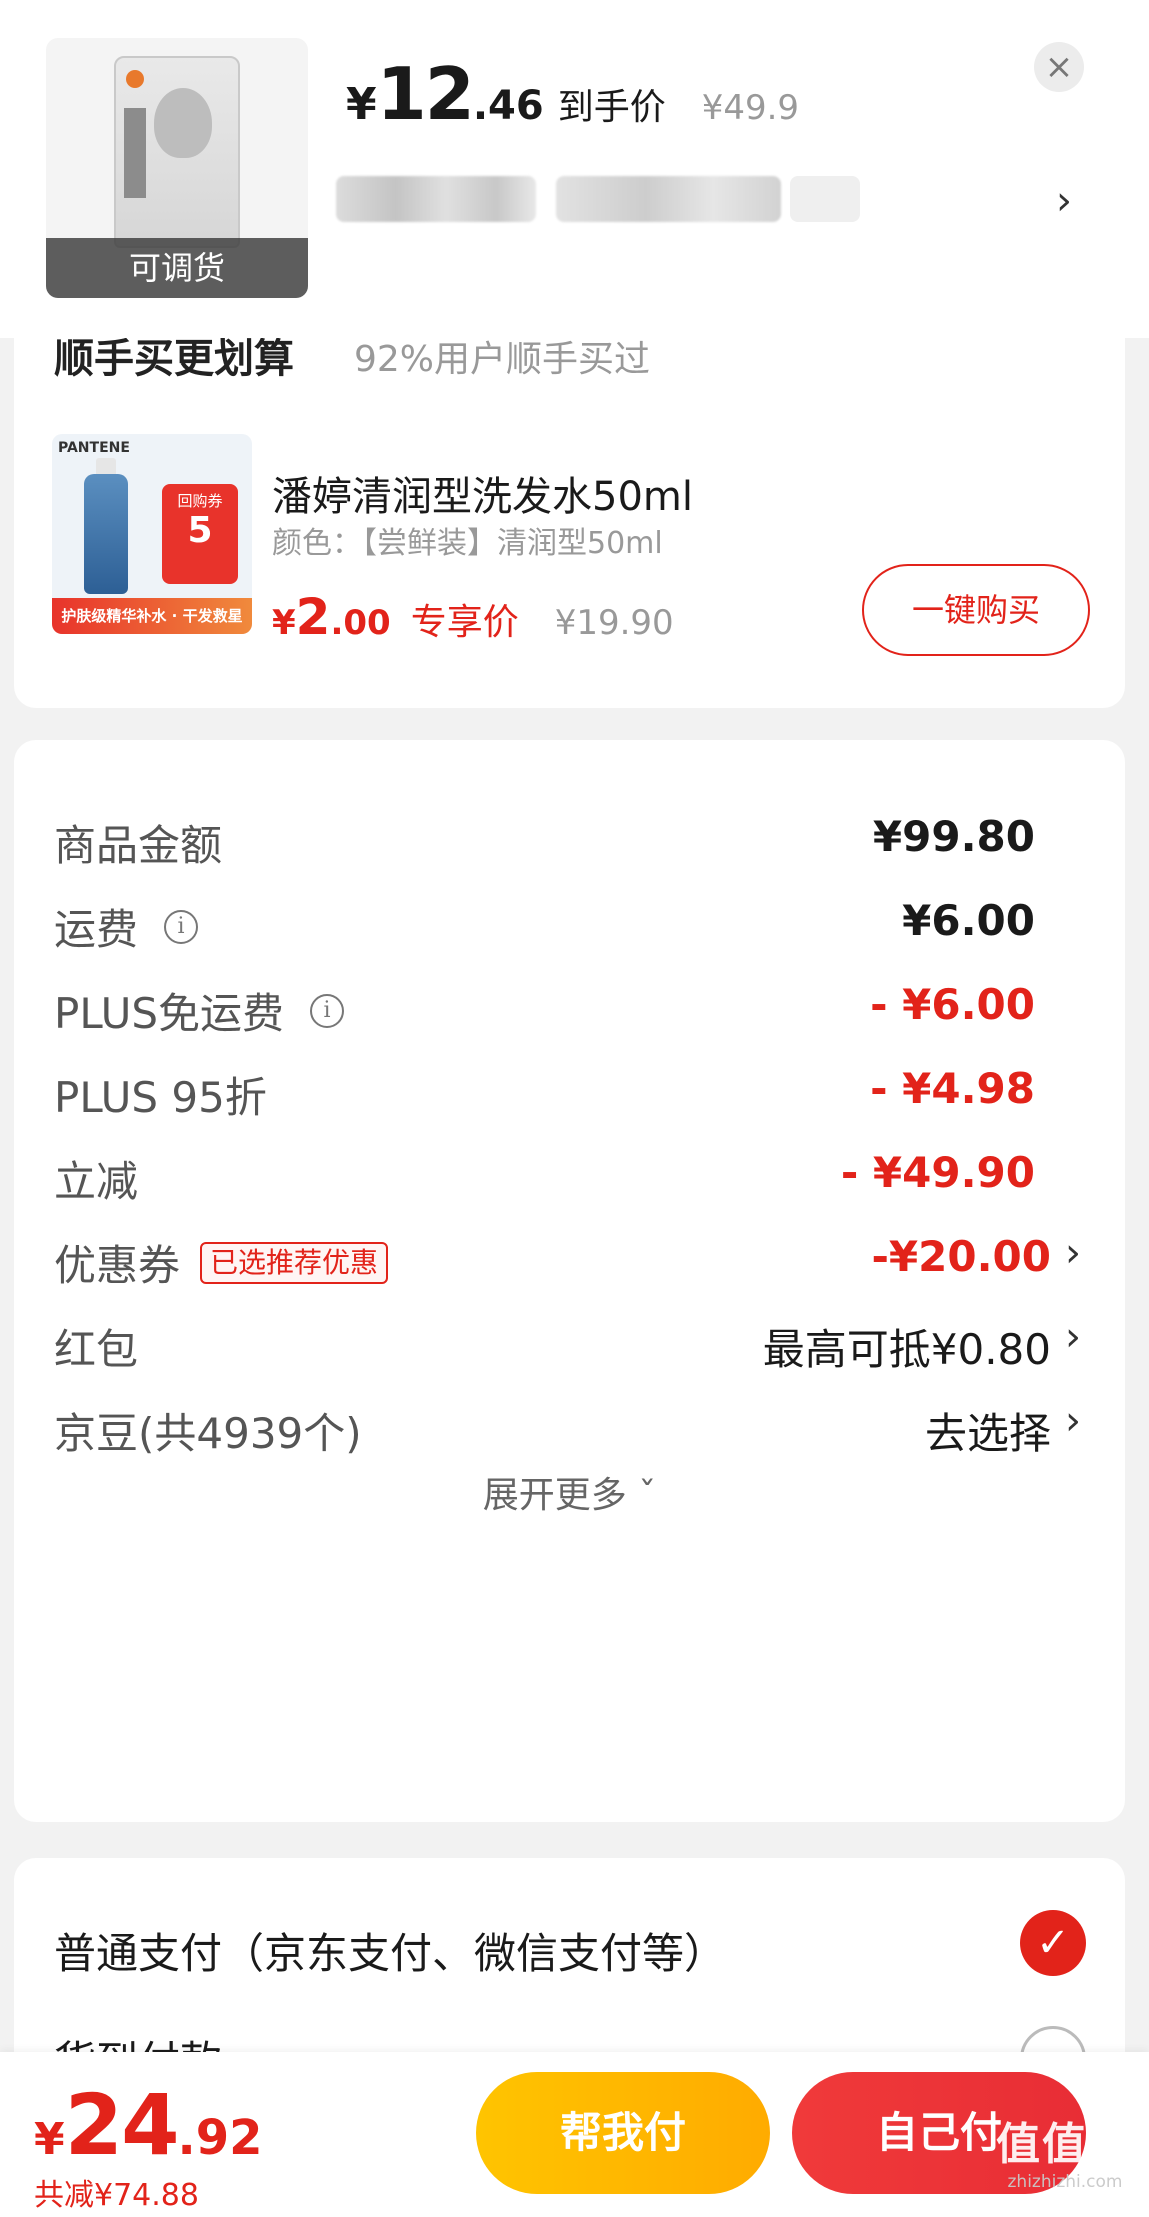  What do you see at coordinates (152, 534) in the screenshot?
I see `upsell-product-image: PANTENE 回购券 5 护肤级精华补水 · 干发救星` at bounding box center [152, 534].